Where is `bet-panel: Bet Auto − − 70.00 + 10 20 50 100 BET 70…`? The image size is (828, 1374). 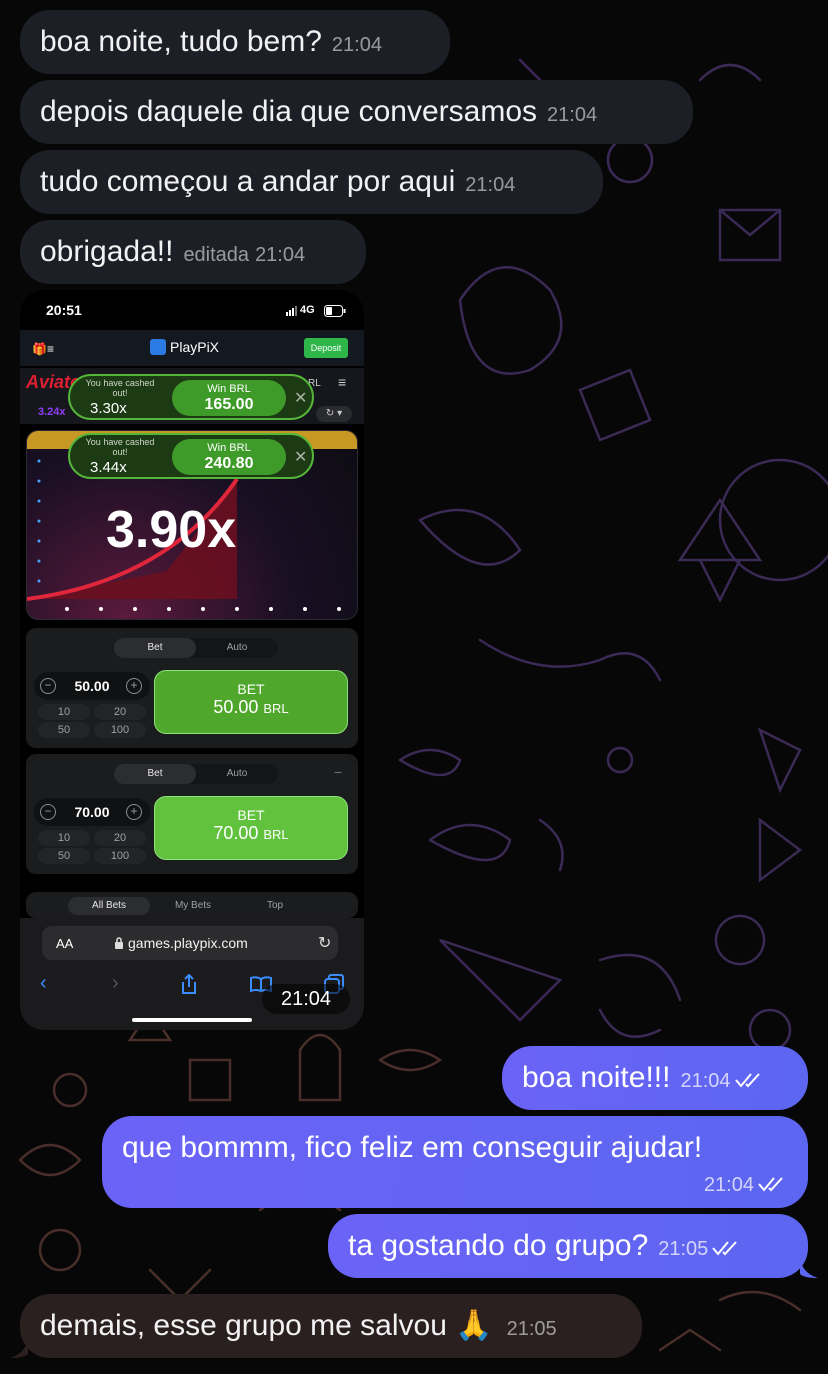 bet-panel: Bet Auto − − 70.00 + 10 20 50 100 BET 70… is located at coordinates (192, 814).